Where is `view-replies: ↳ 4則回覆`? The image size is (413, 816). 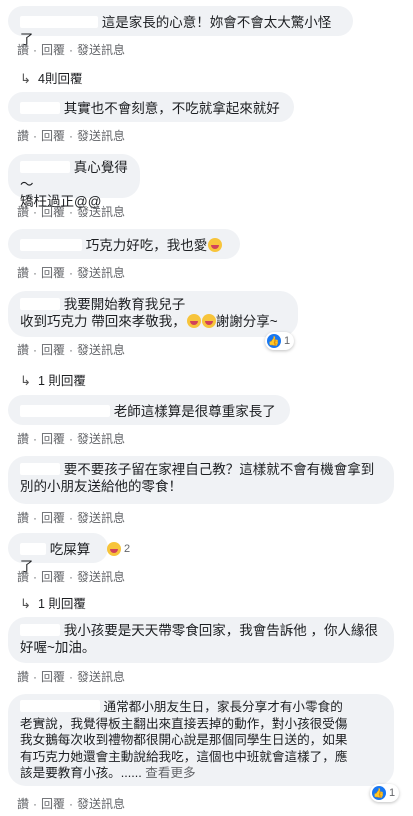 view-replies: ↳ 4則回覆 is located at coordinates (51, 77).